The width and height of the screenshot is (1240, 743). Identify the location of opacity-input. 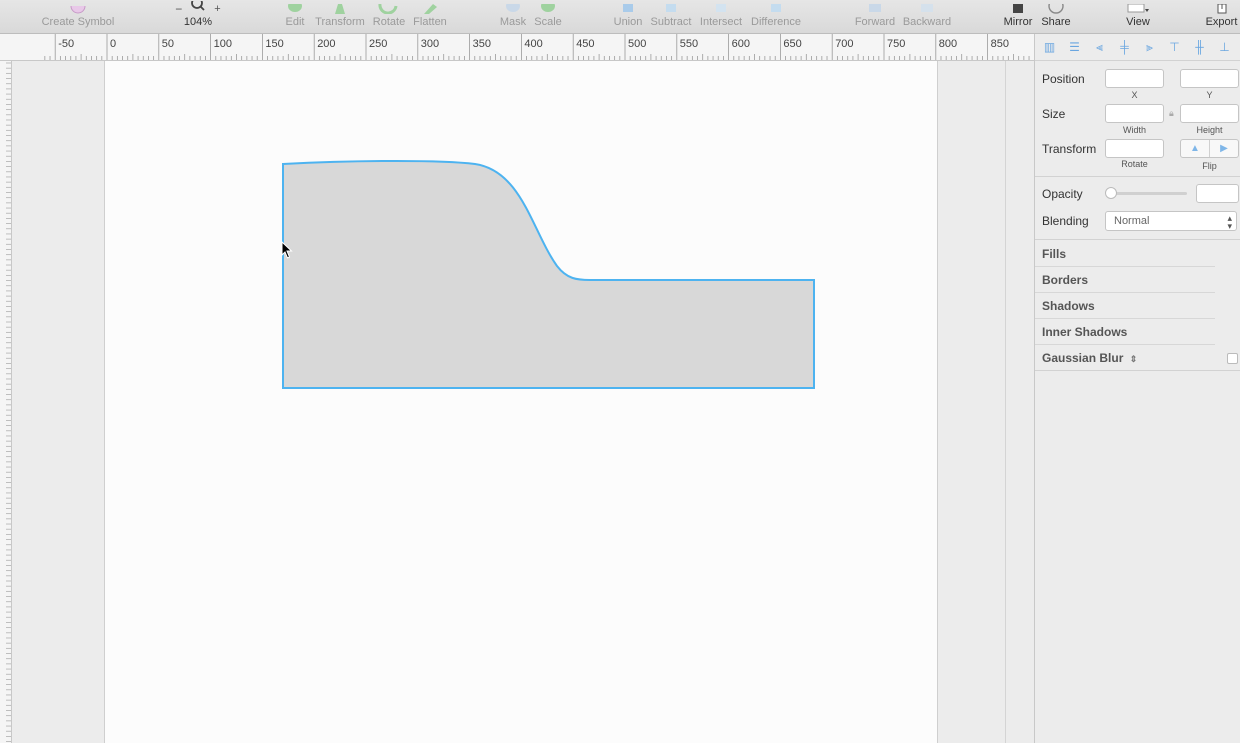
(1217, 193).